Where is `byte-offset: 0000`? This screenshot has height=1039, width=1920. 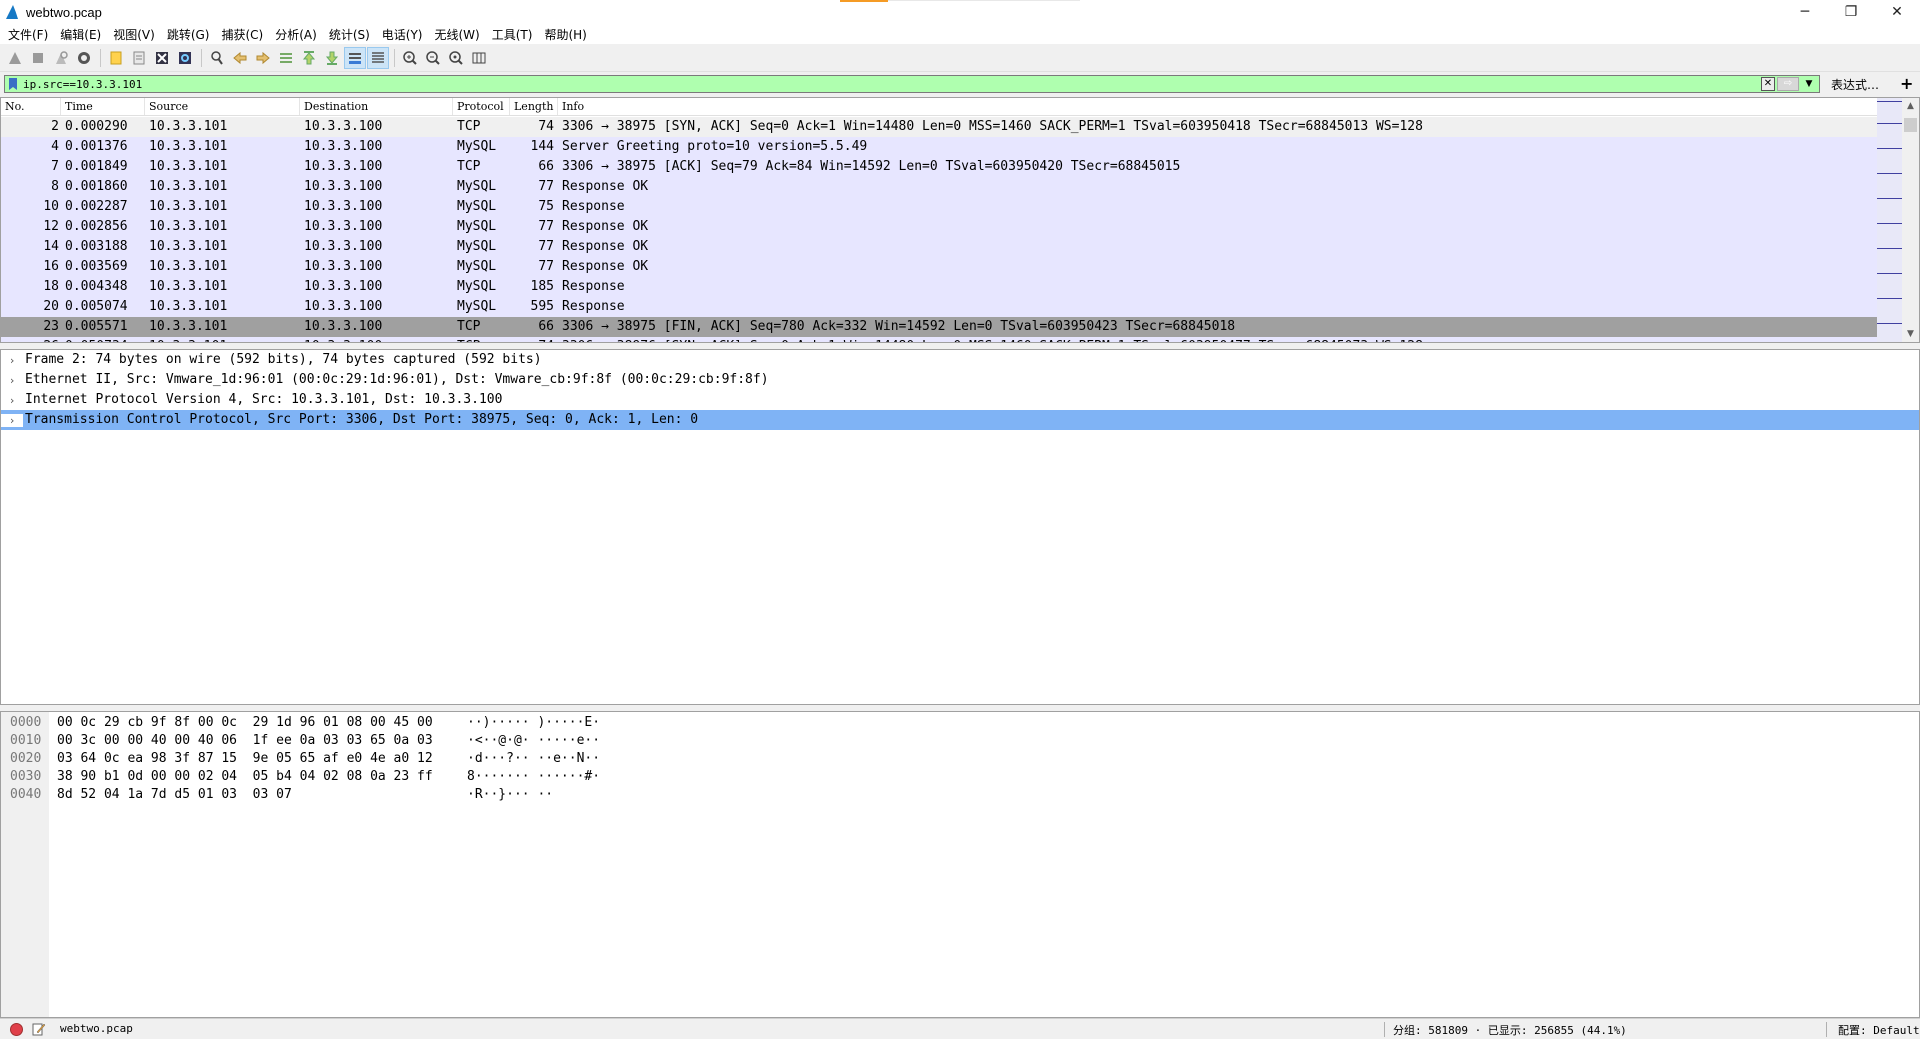 byte-offset: 0000 is located at coordinates (25, 723).